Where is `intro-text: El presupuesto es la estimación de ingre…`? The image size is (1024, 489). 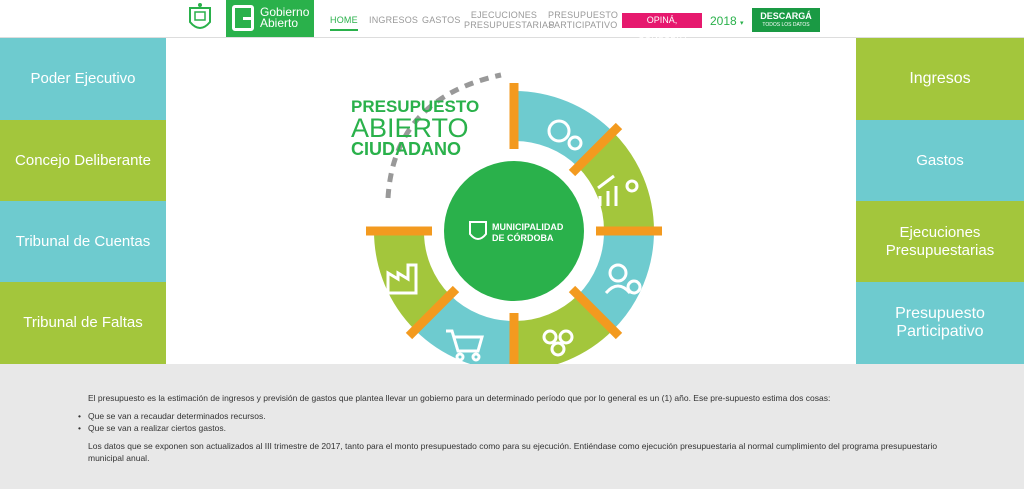
intro-text: El presupuesto es la estimación de ingre… is located at coordinates (459, 398).